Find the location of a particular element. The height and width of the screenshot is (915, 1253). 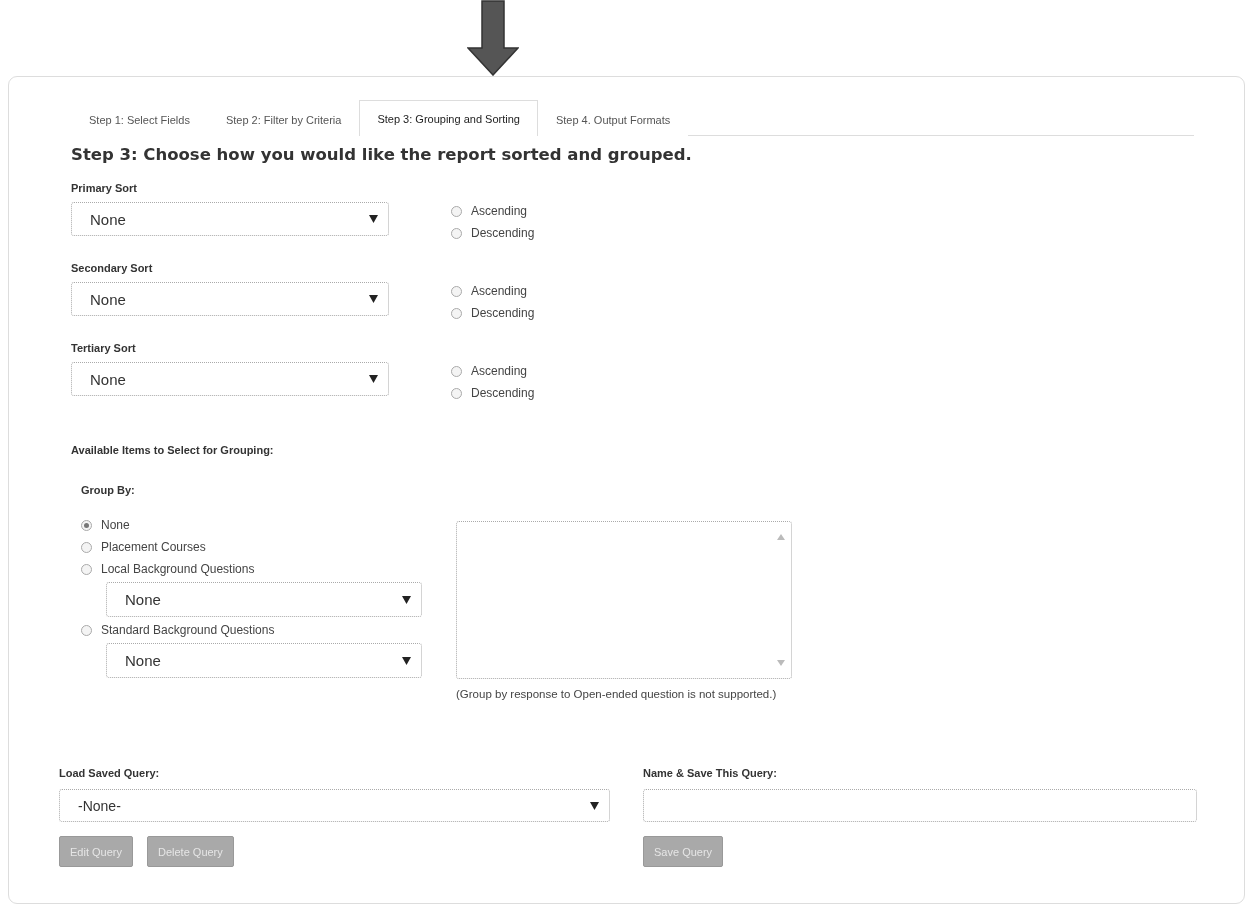

tab: Step 3: Grouping and Sorting is located at coordinates (448, 118).